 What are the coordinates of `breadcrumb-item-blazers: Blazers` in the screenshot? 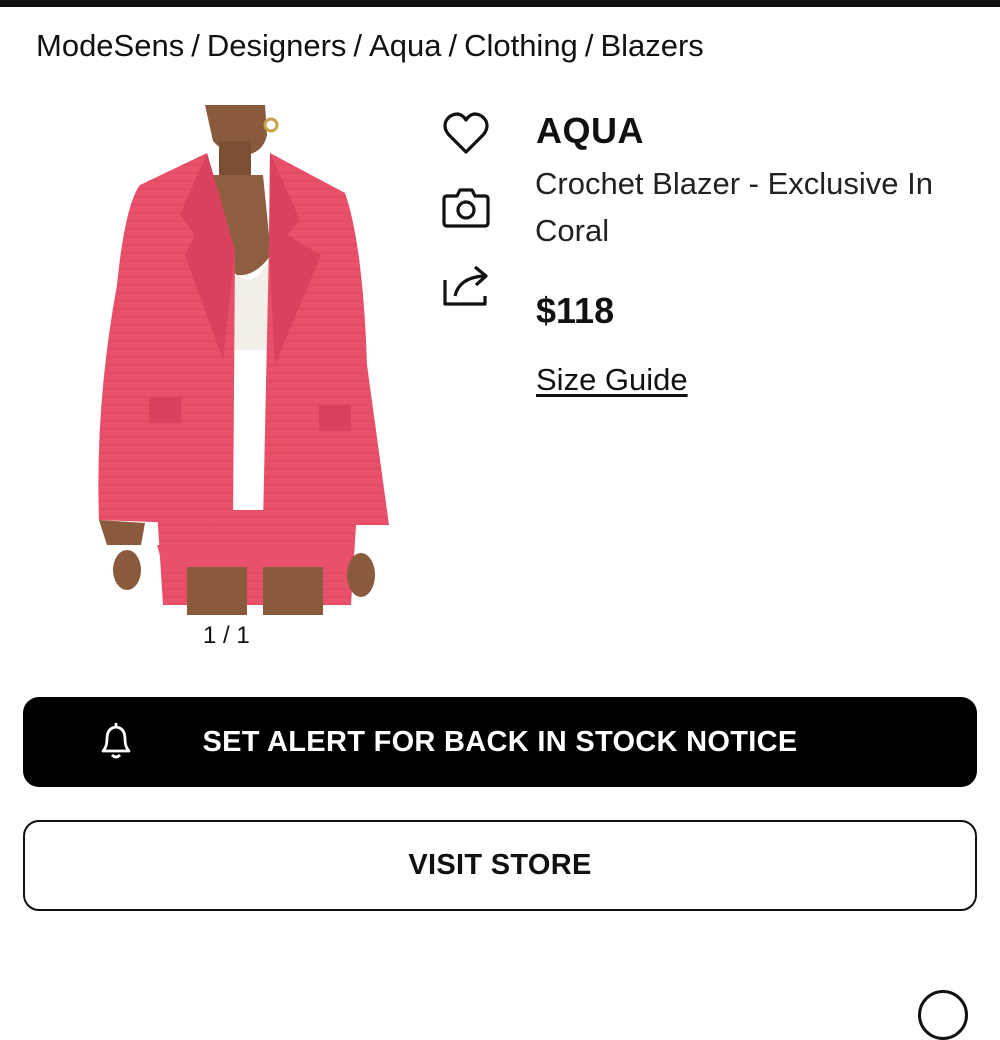 It's located at (651, 45).